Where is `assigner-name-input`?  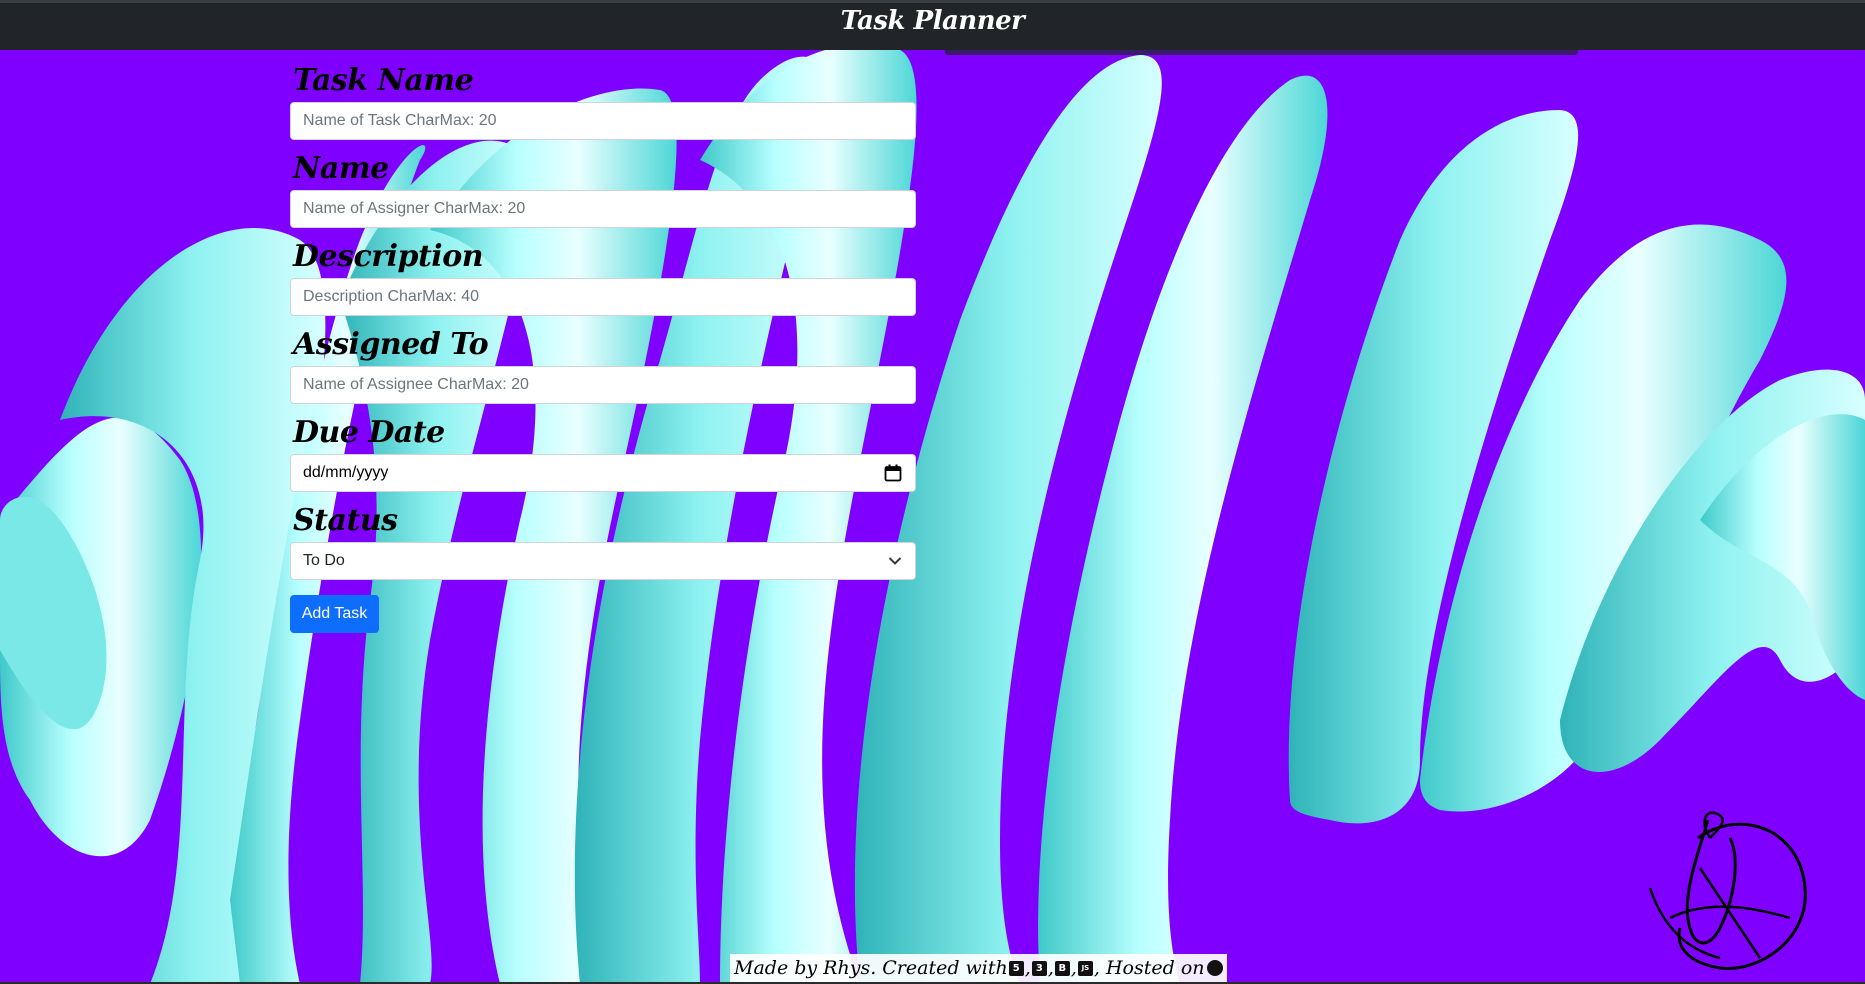 assigner-name-input is located at coordinates (603, 209).